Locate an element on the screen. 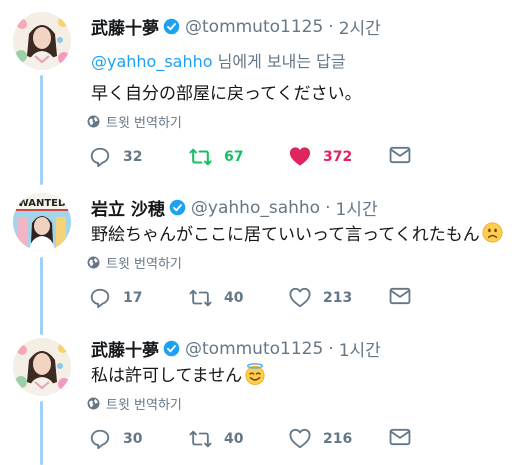  reply-button: 32 is located at coordinates (115, 157).